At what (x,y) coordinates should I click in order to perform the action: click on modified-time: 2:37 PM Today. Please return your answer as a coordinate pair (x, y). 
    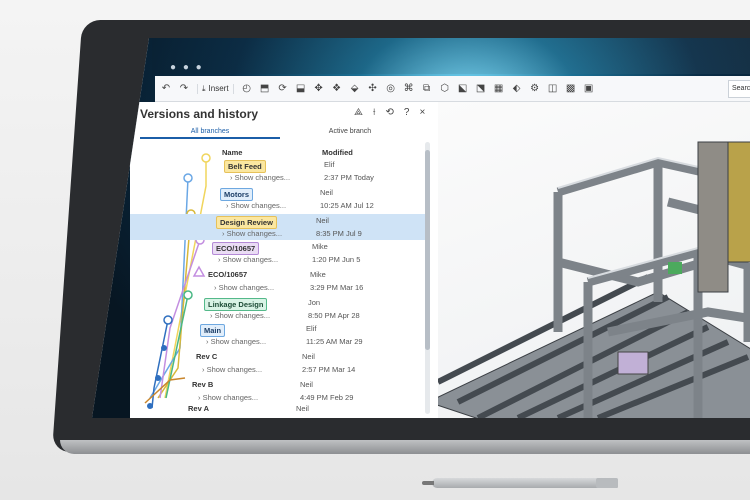
    Looking at the image, I should click on (349, 177).